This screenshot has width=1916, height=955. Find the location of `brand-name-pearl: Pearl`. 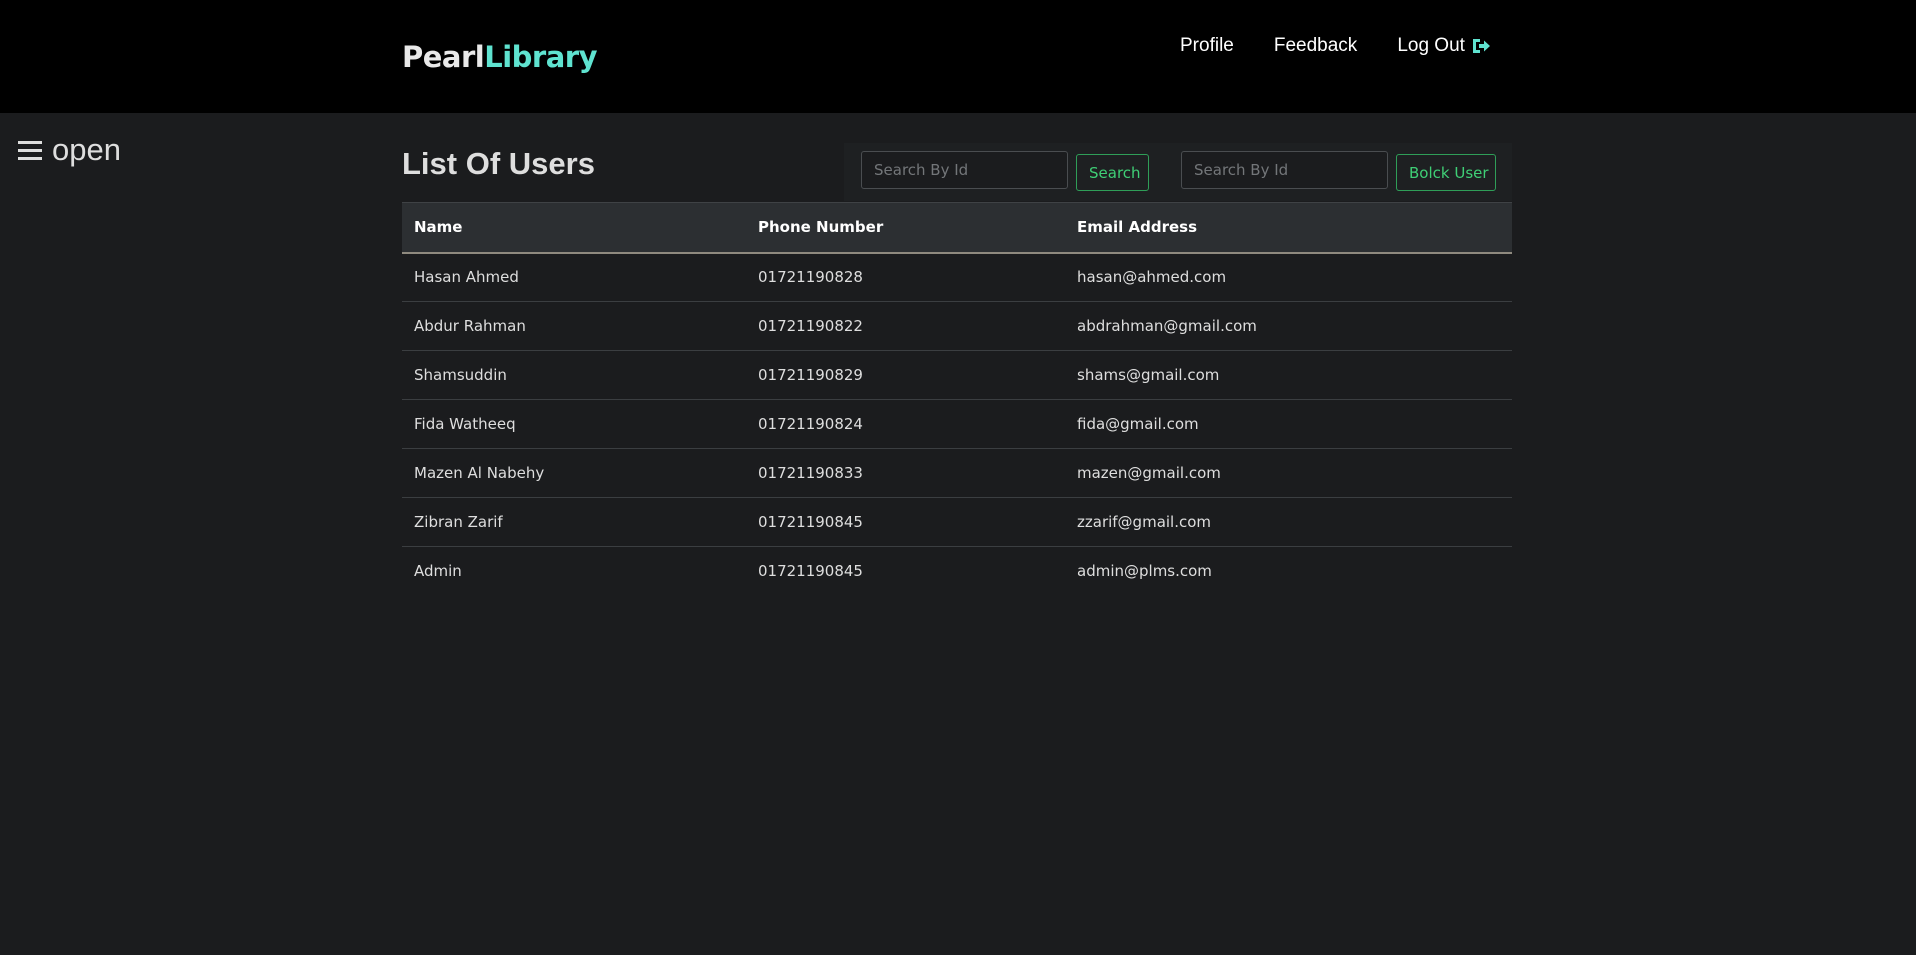

brand-name-pearl: Pearl is located at coordinates (443, 57).